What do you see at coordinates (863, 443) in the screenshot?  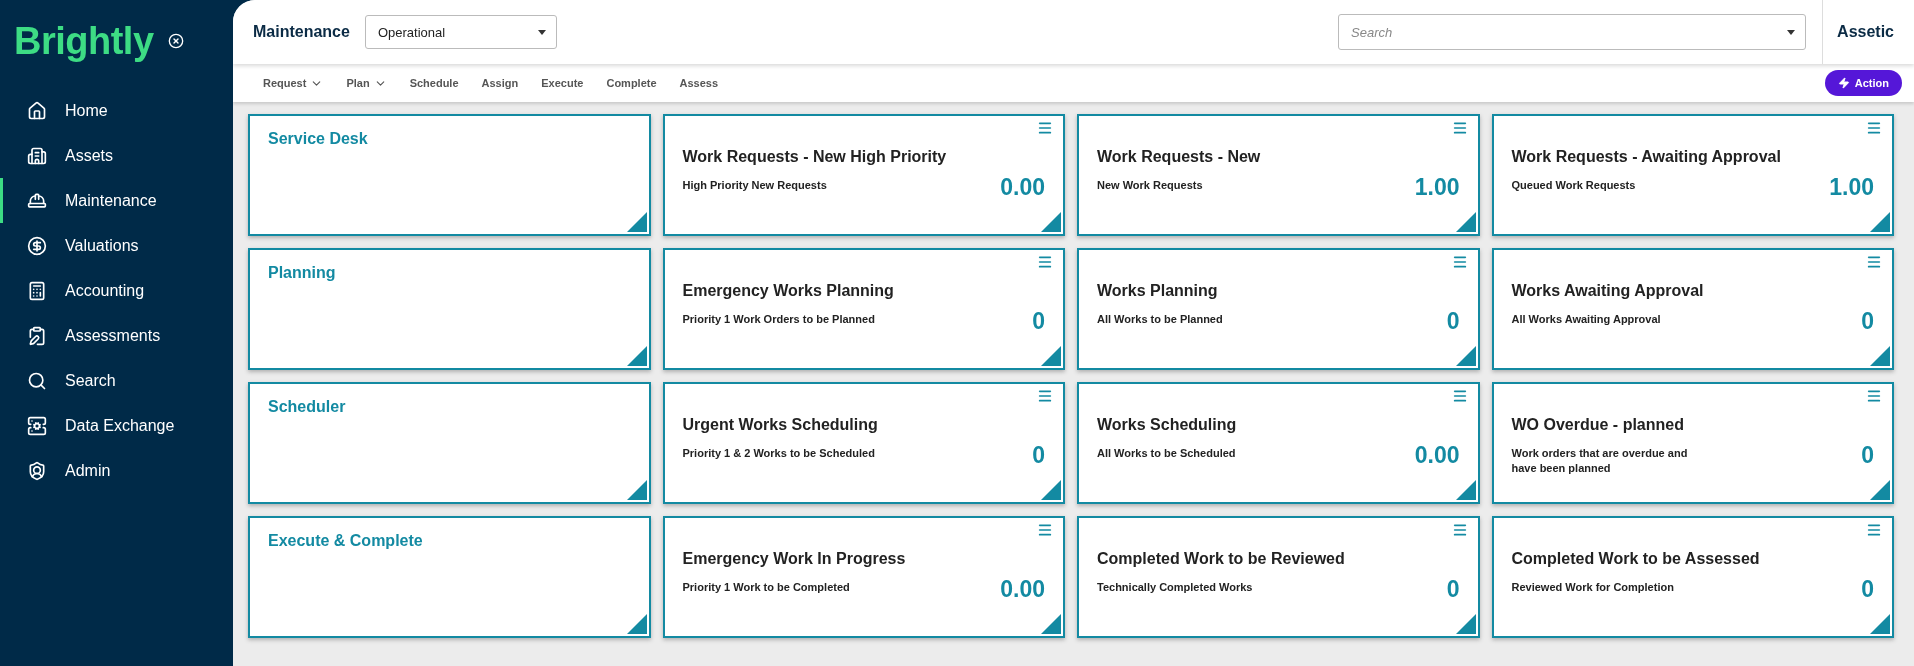 I see `metric-card: Urgent Works Scheduling Priority 1 & 2 Works to be Scheduled 0` at bounding box center [863, 443].